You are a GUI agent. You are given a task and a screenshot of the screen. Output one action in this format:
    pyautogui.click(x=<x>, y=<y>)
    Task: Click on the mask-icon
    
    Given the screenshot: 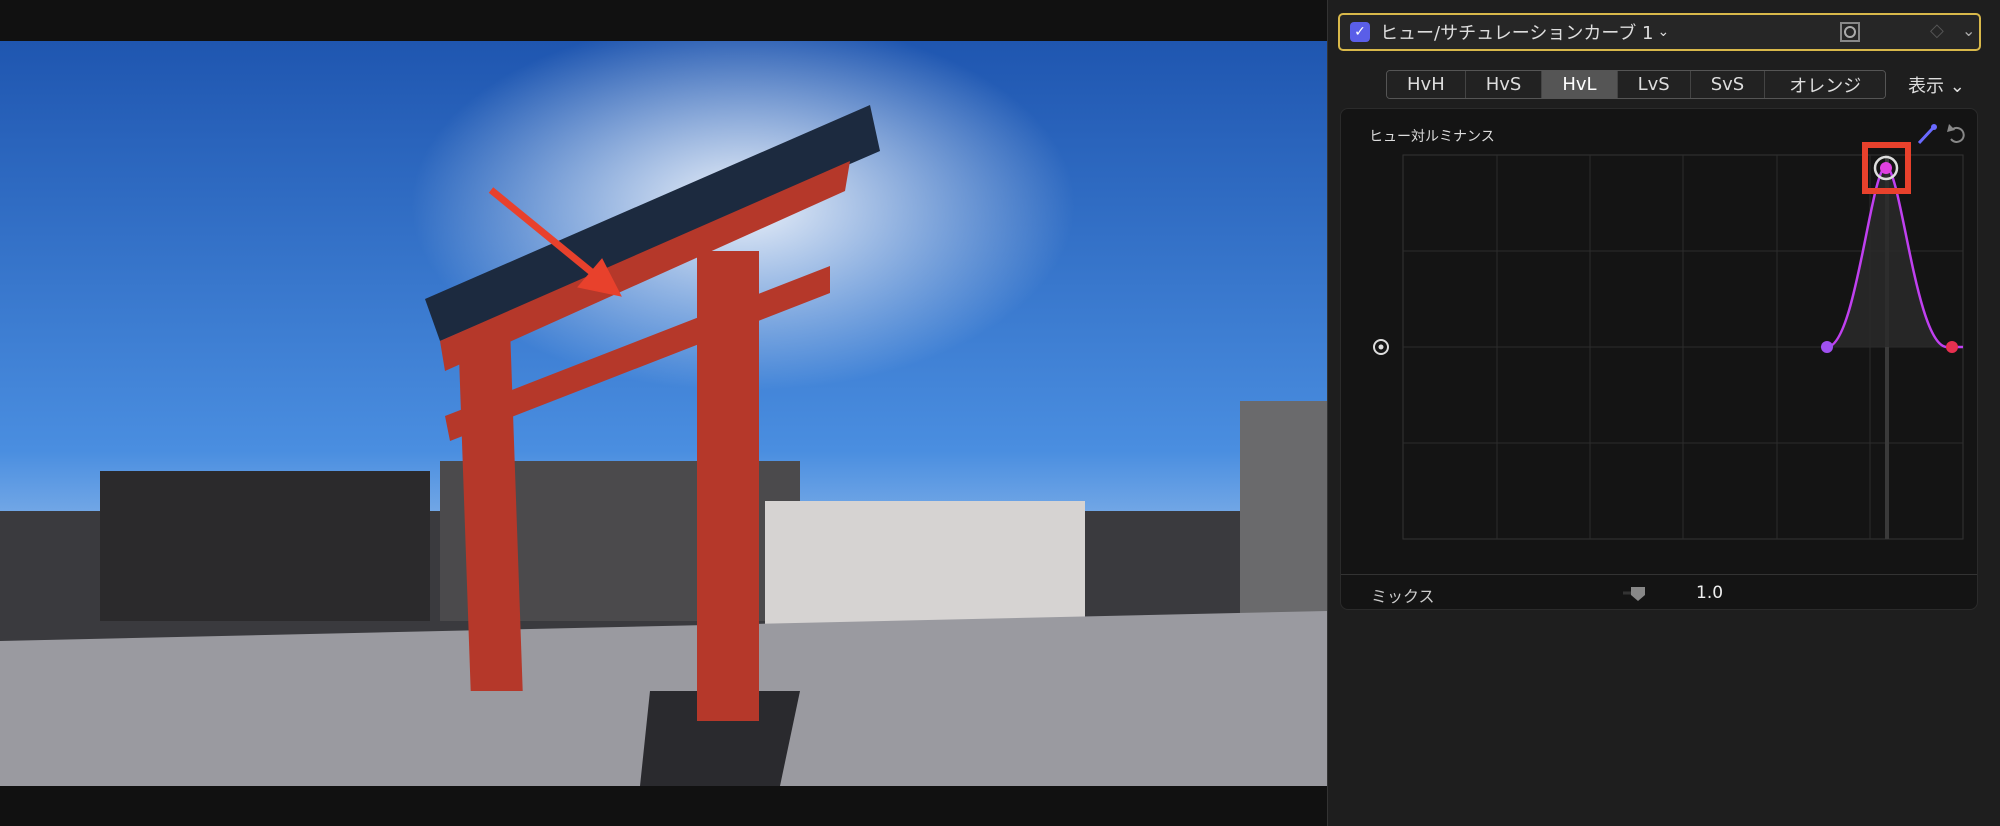 What is the action you would take?
    pyautogui.click(x=1850, y=32)
    